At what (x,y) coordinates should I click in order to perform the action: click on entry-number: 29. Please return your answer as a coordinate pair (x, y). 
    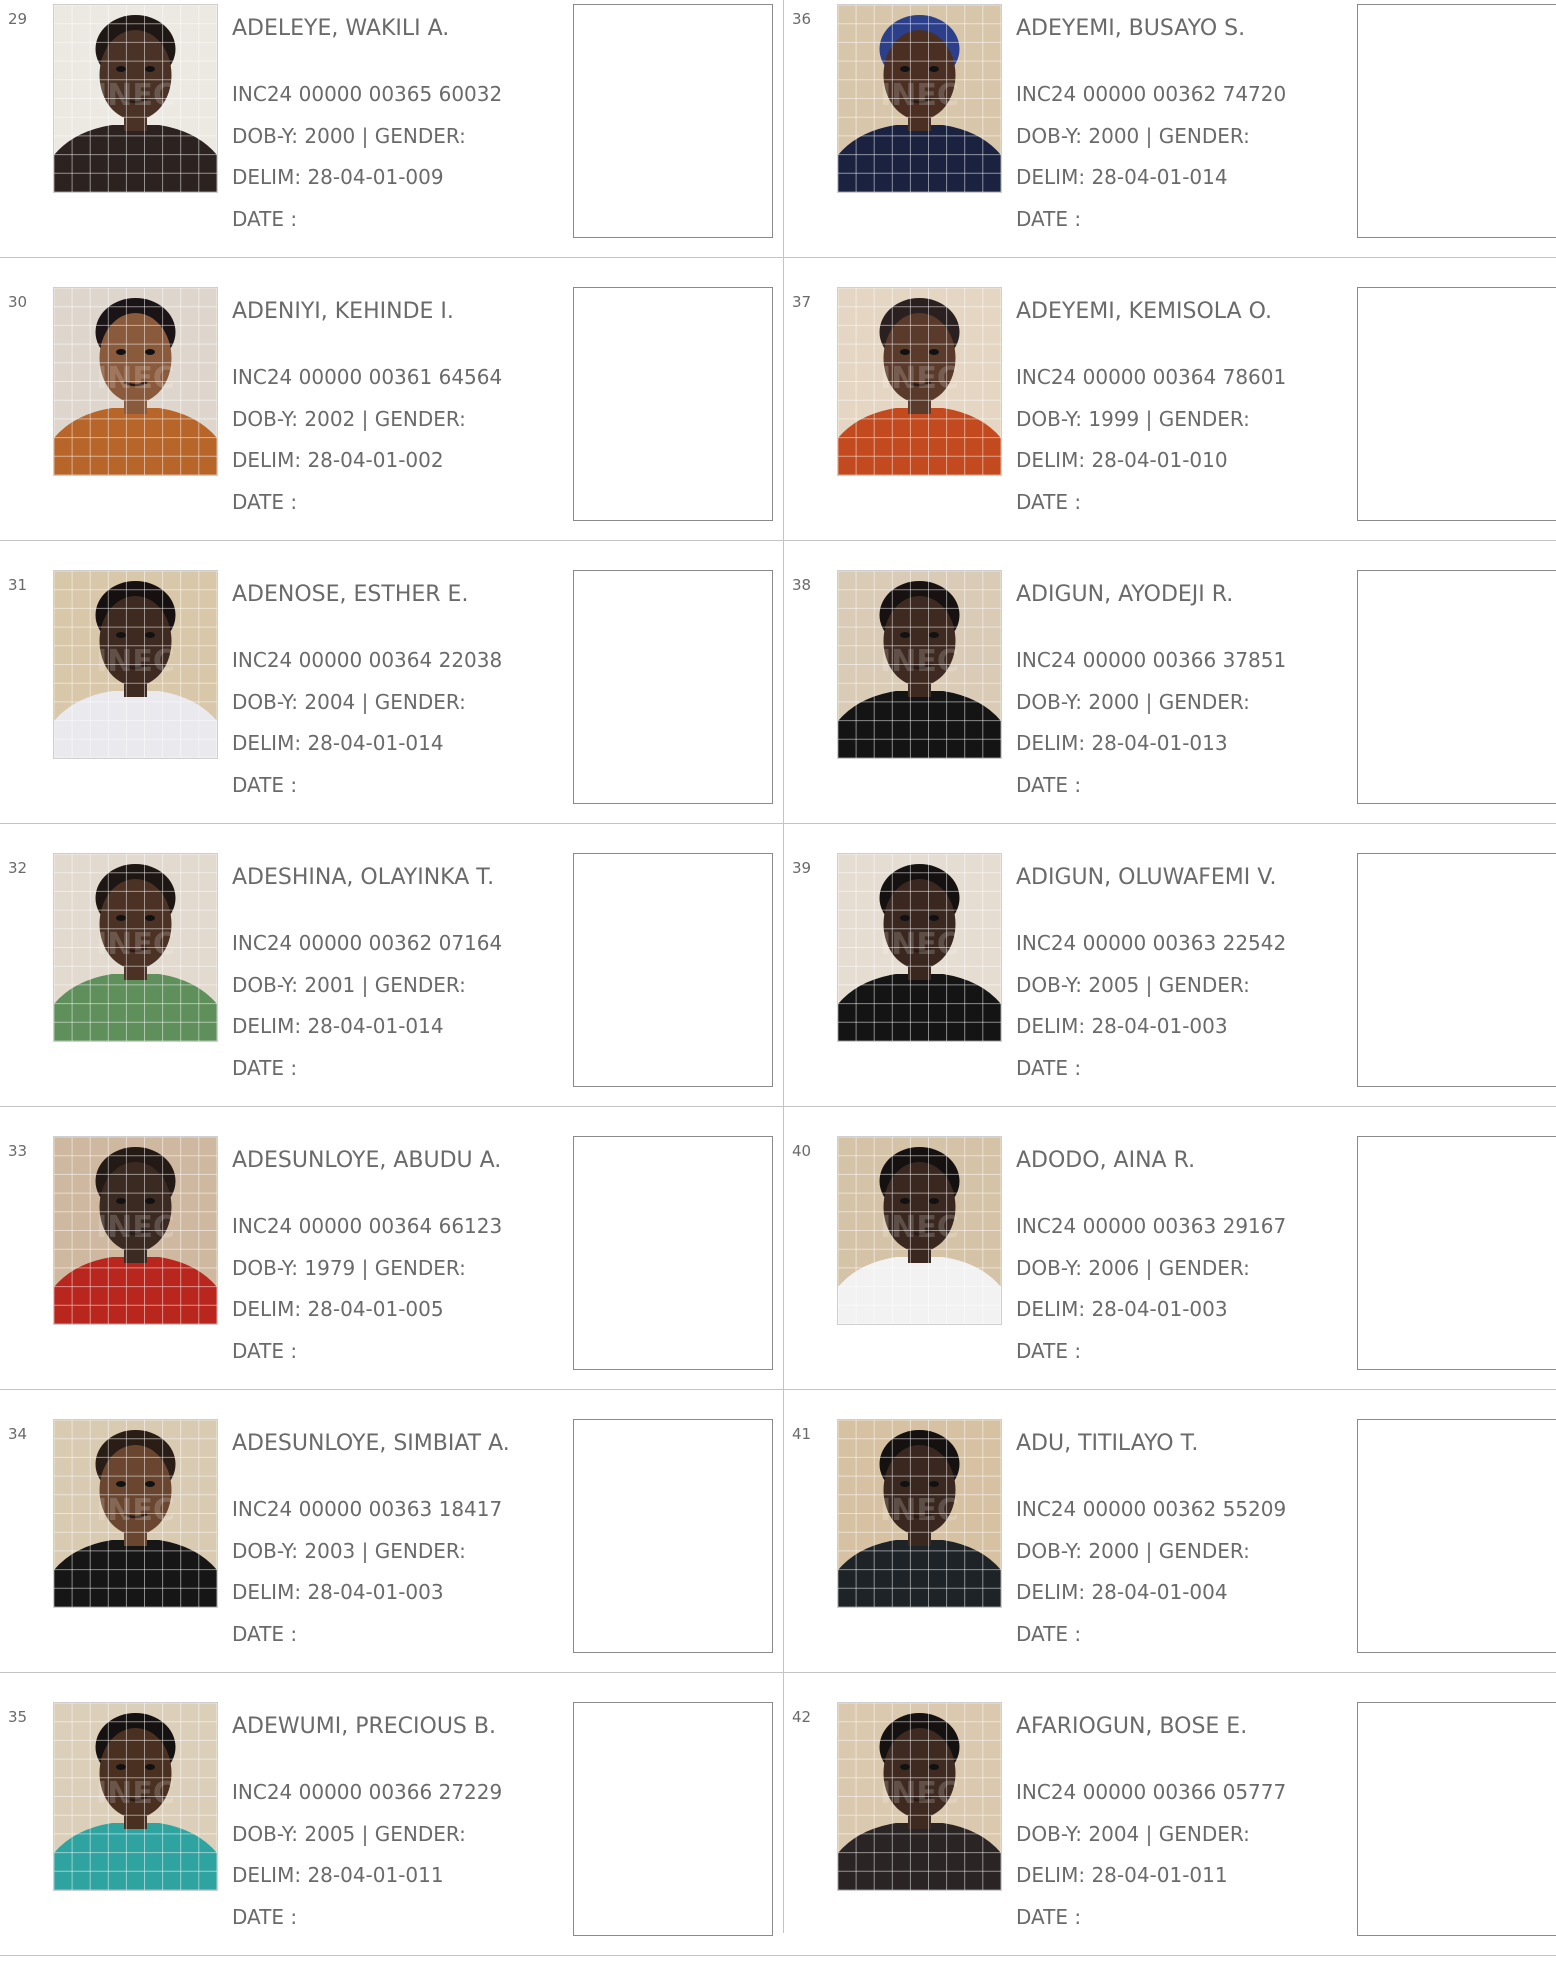
    Looking at the image, I should click on (18, 19).